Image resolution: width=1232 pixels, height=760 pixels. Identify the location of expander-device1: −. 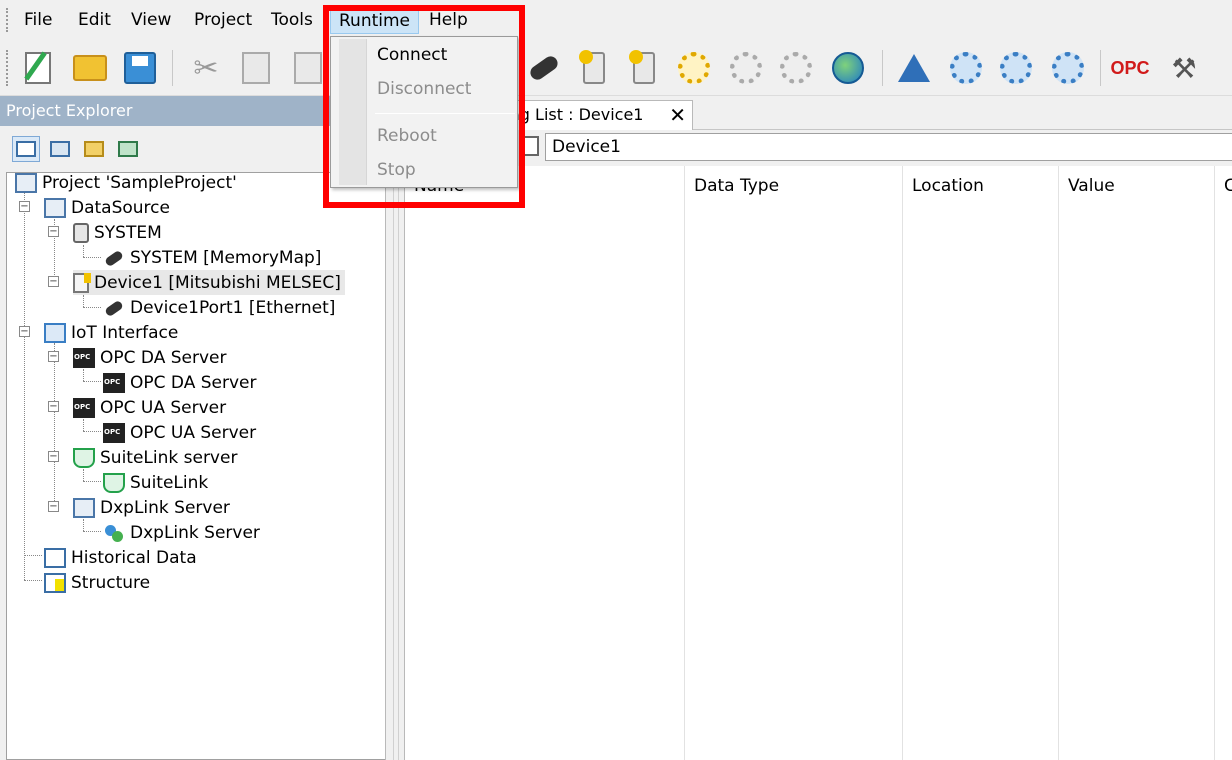
(53, 281).